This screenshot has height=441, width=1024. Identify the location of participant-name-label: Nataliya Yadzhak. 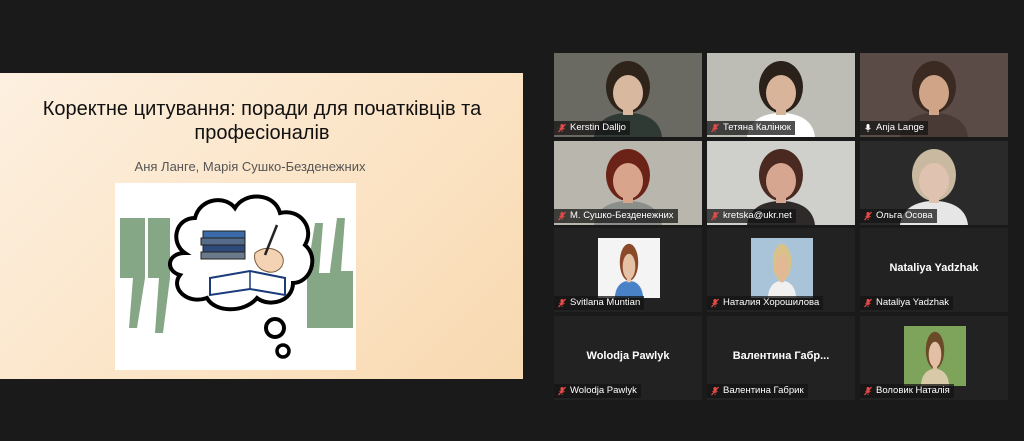
(907, 303).